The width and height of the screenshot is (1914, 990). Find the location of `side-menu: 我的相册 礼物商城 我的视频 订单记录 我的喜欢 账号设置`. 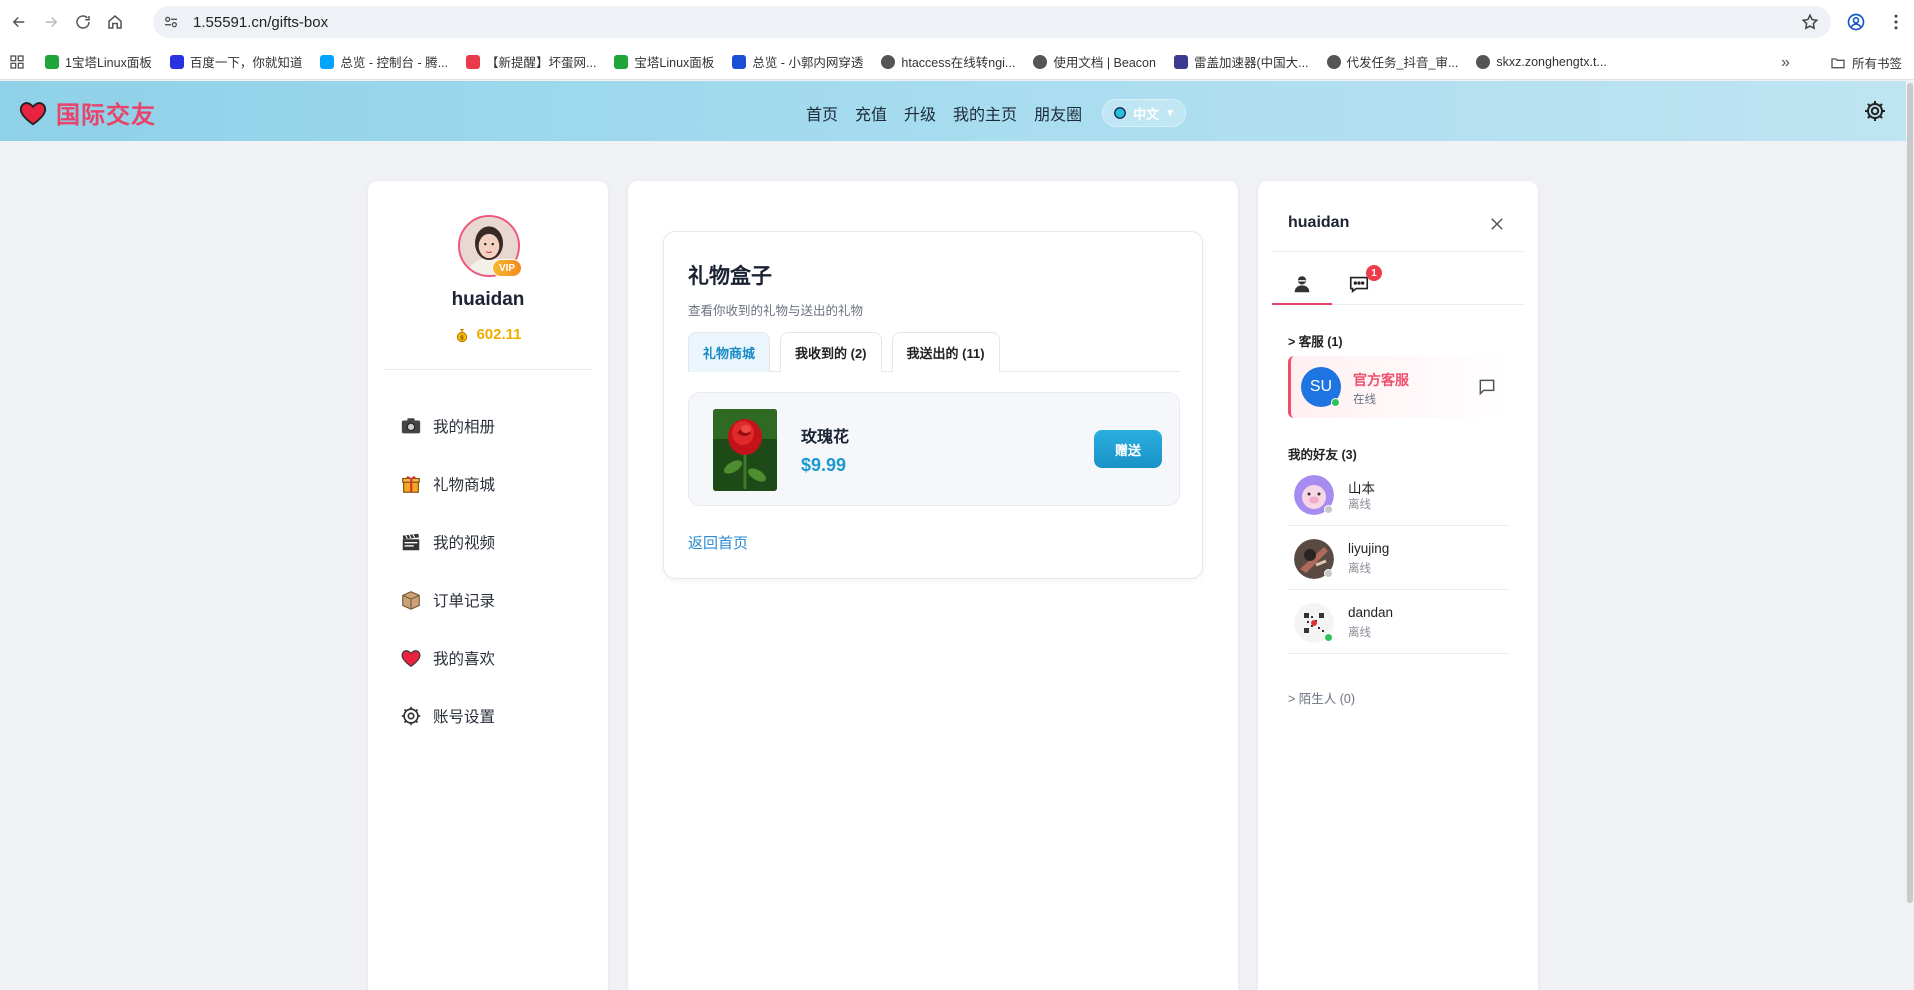

side-menu: 我的相册 礼物商城 我的视频 订单记录 我的喜欢 账号设置 is located at coordinates (447, 571).